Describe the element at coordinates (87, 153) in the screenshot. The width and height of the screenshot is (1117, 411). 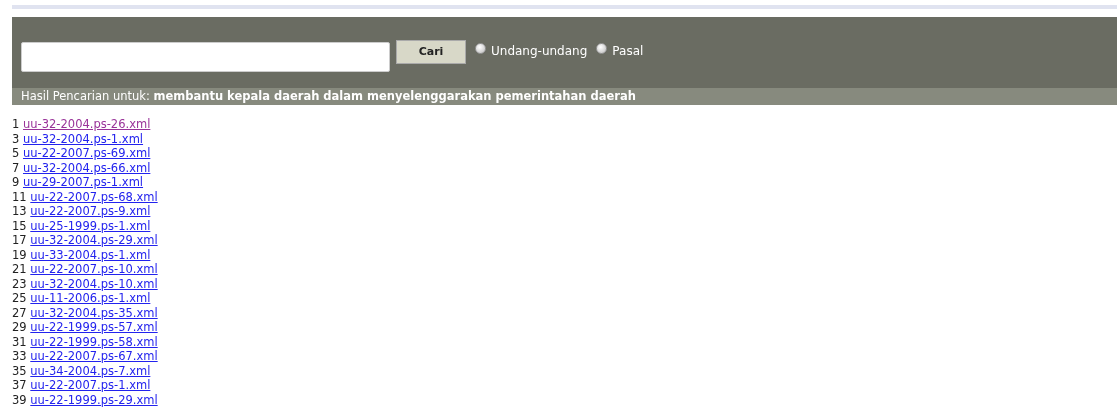
I see `result-link: uu-22-2007.ps-69.xml` at that location.